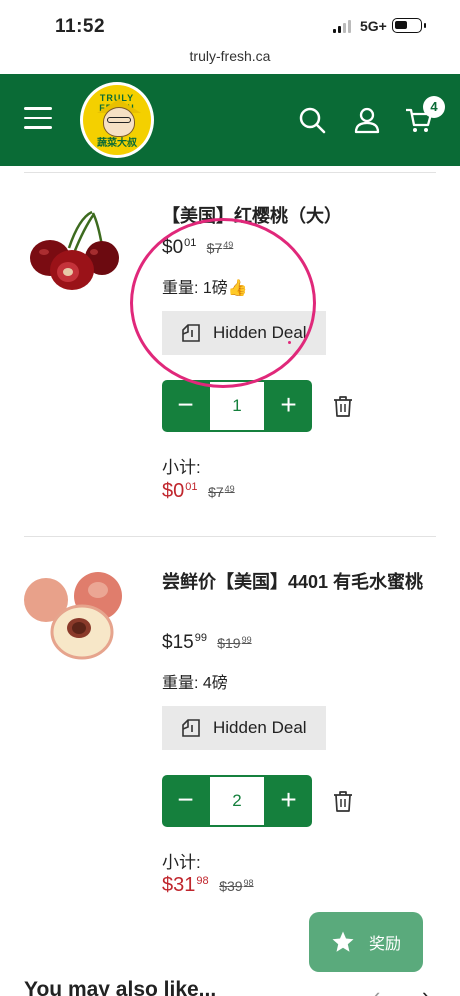 This screenshot has width=460, height=996. Describe the element at coordinates (230, 56) in the screenshot. I see `url-bar: truly-fresh.ca` at that location.